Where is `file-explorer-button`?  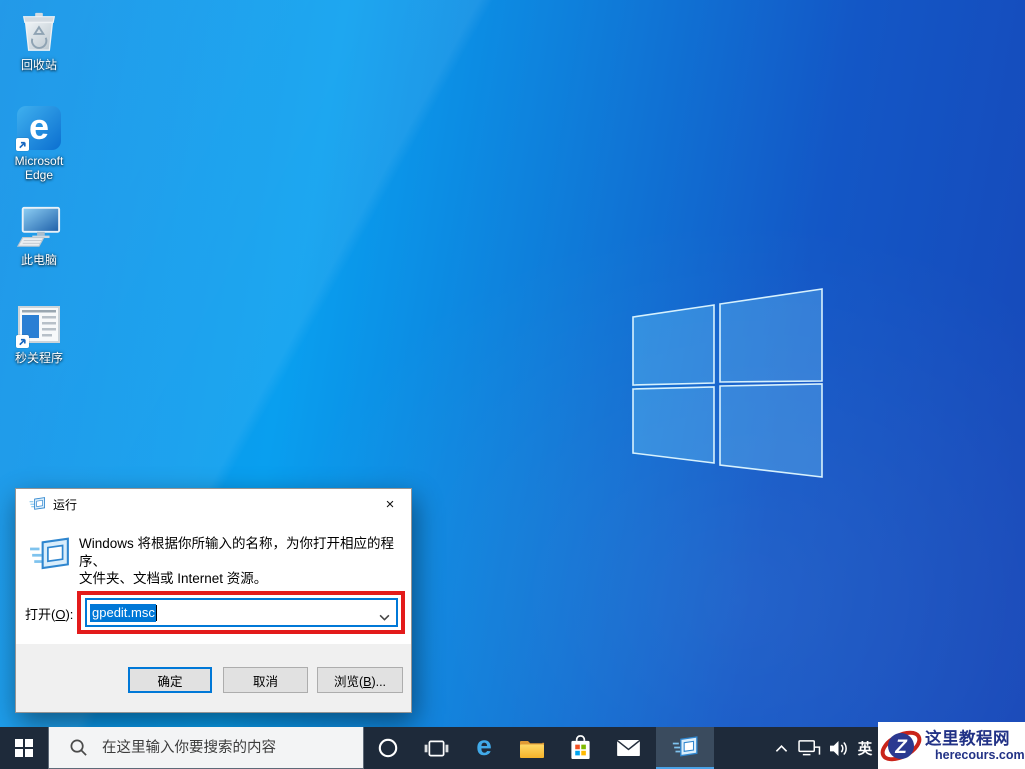
file-explorer-button is located at coordinates (532, 748).